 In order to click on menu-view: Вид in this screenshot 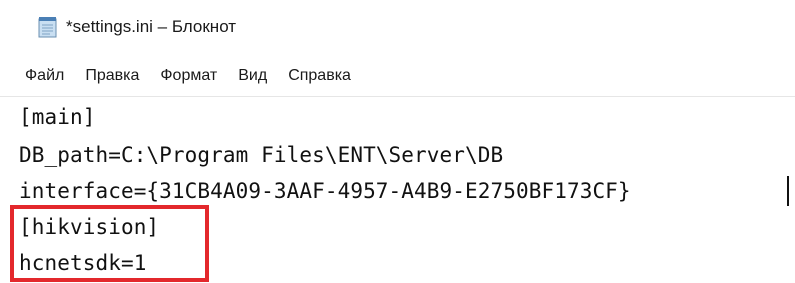, I will do `click(252, 76)`.